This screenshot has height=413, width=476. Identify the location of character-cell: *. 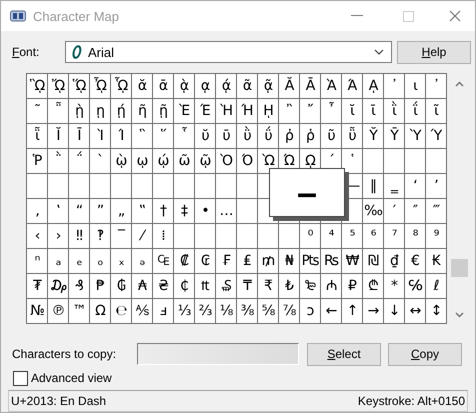
(394, 286).